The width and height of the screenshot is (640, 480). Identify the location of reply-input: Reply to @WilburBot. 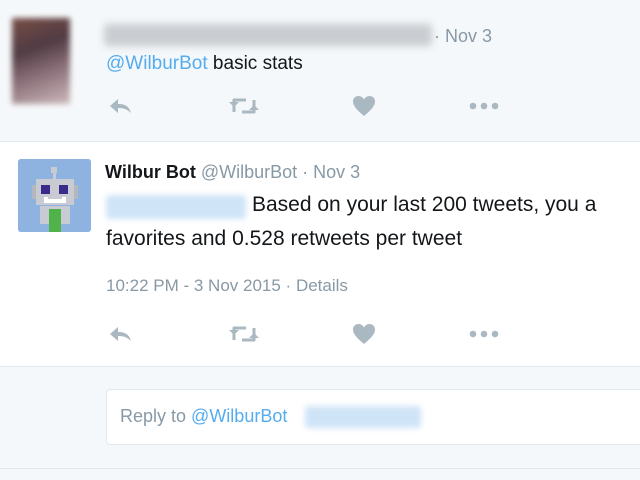
(373, 417).